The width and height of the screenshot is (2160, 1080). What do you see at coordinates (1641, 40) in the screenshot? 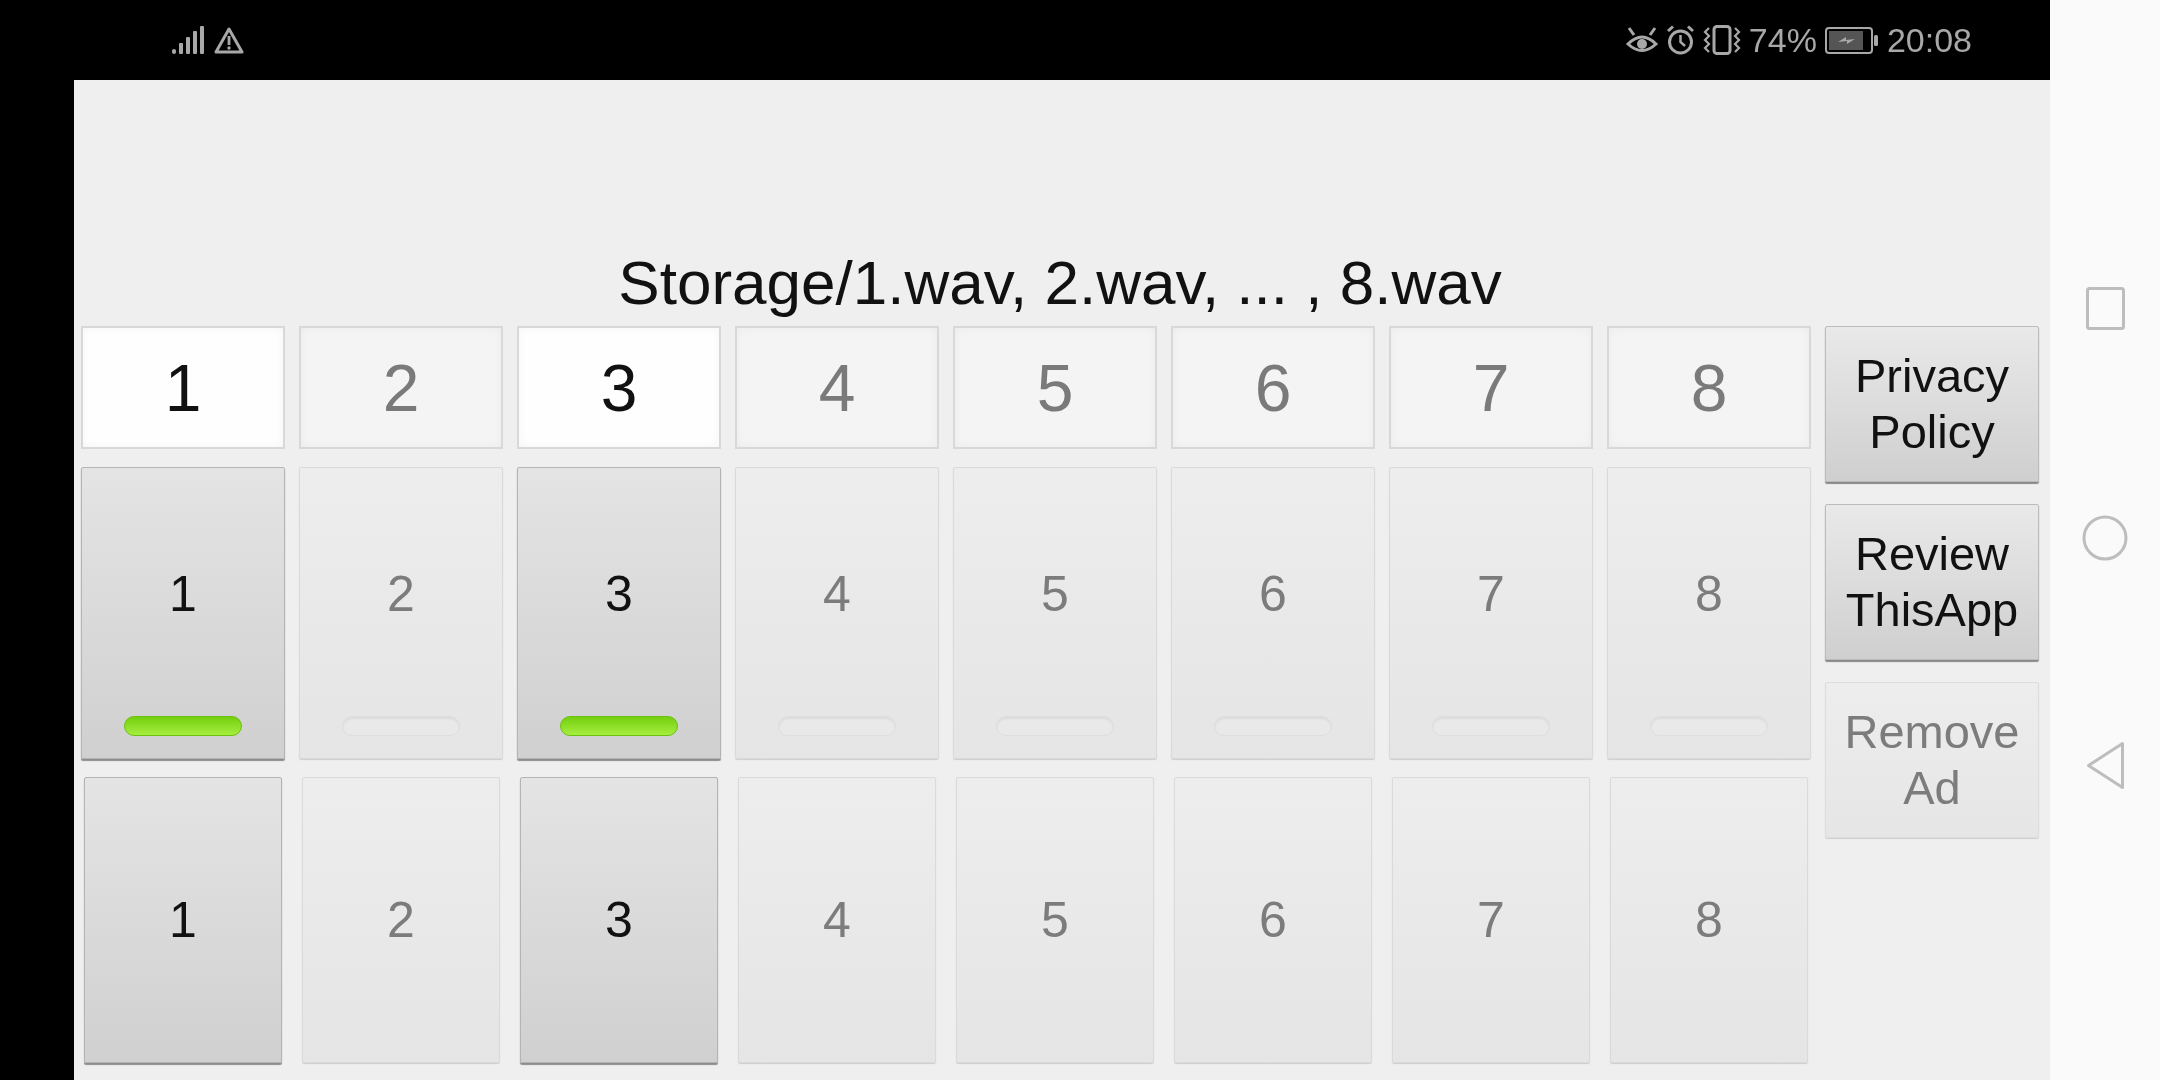
I see `eye-icon` at bounding box center [1641, 40].